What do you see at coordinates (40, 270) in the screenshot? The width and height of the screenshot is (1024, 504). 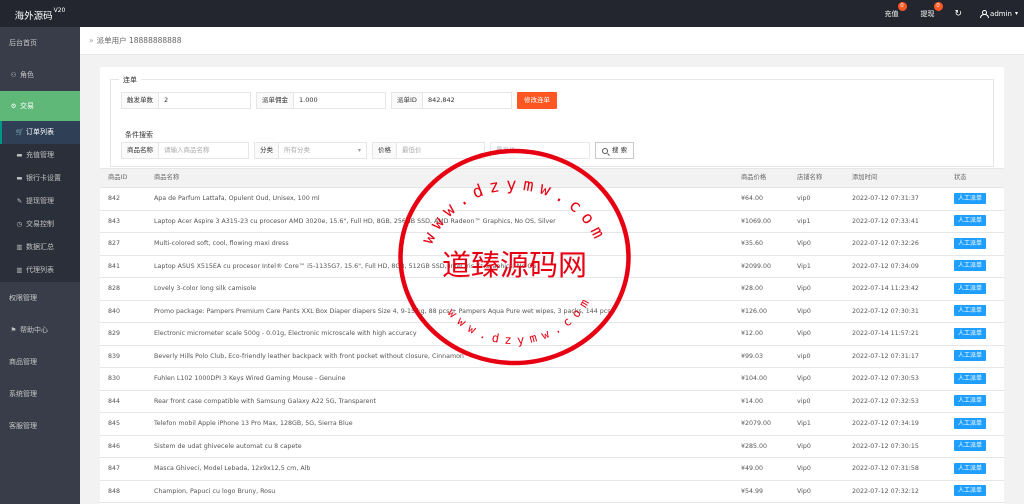 I see `sidebar-item-agent-list: ▥ 代理列表` at bounding box center [40, 270].